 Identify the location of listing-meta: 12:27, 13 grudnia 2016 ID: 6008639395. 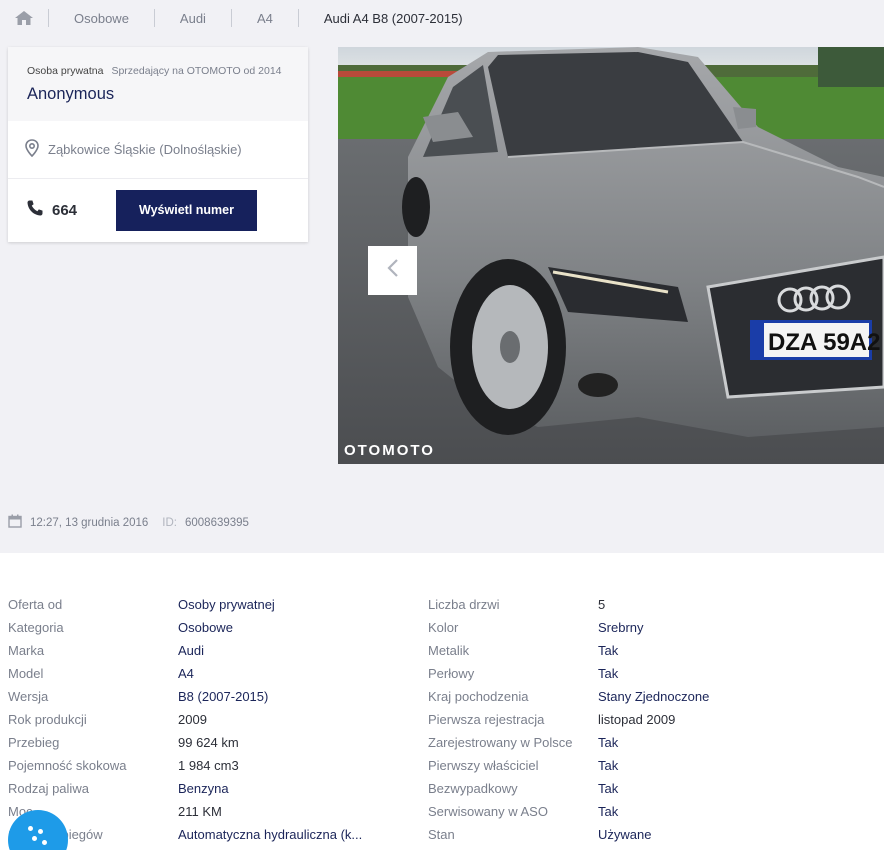
(128, 522).